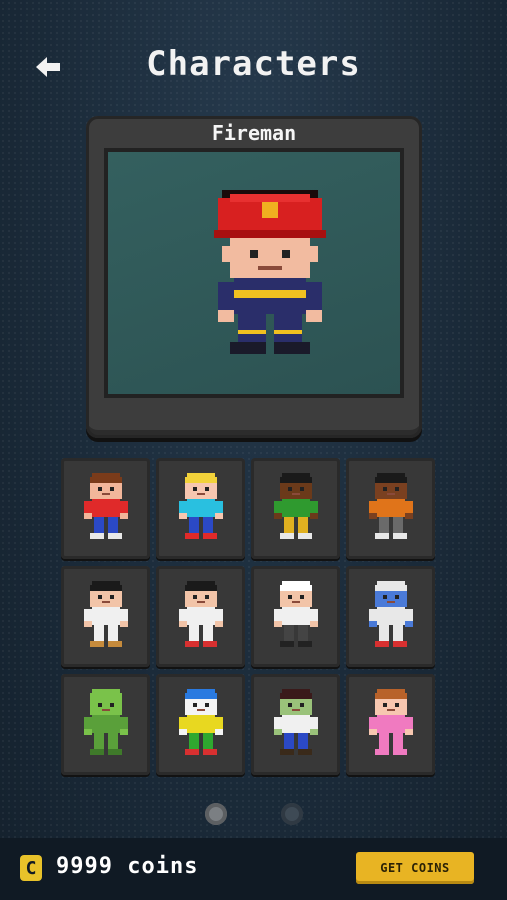 This screenshot has height=900, width=507. What do you see at coordinates (254, 133) in the screenshot?
I see `selected-character-name: Fireman` at bounding box center [254, 133].